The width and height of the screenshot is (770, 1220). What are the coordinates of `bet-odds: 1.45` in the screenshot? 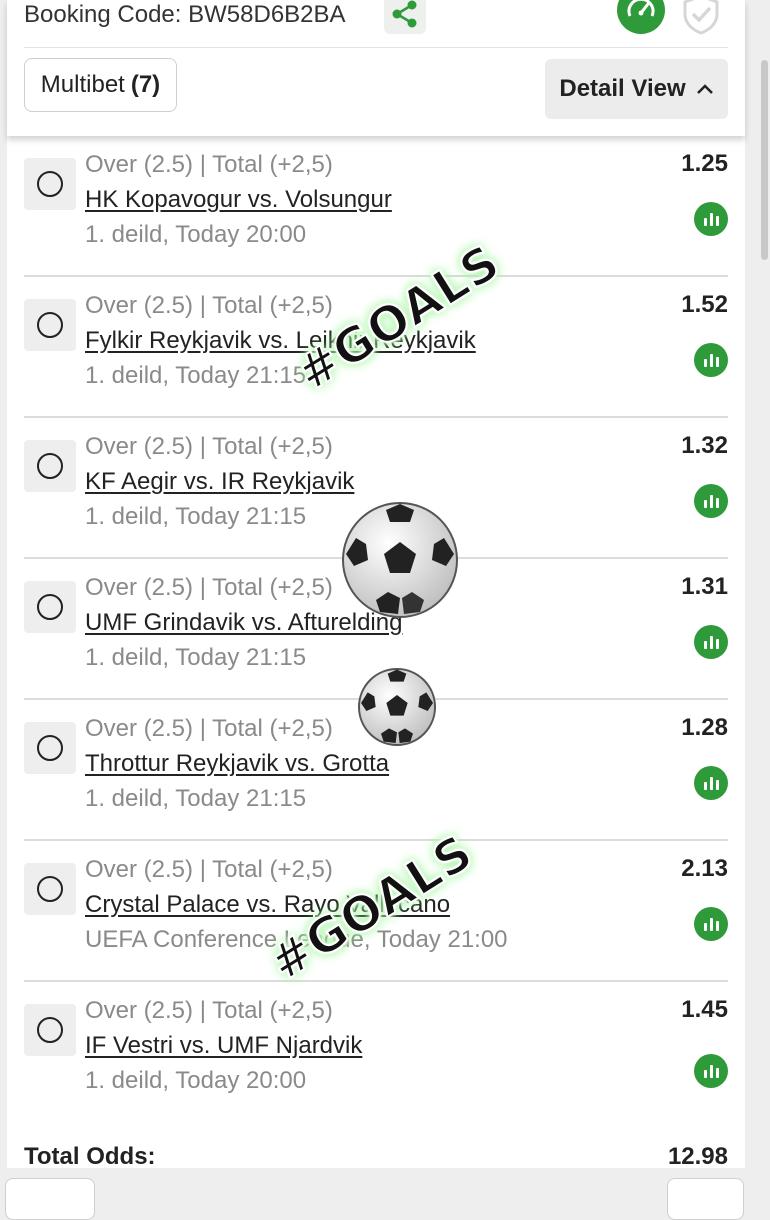 It's located at (704, 1009).